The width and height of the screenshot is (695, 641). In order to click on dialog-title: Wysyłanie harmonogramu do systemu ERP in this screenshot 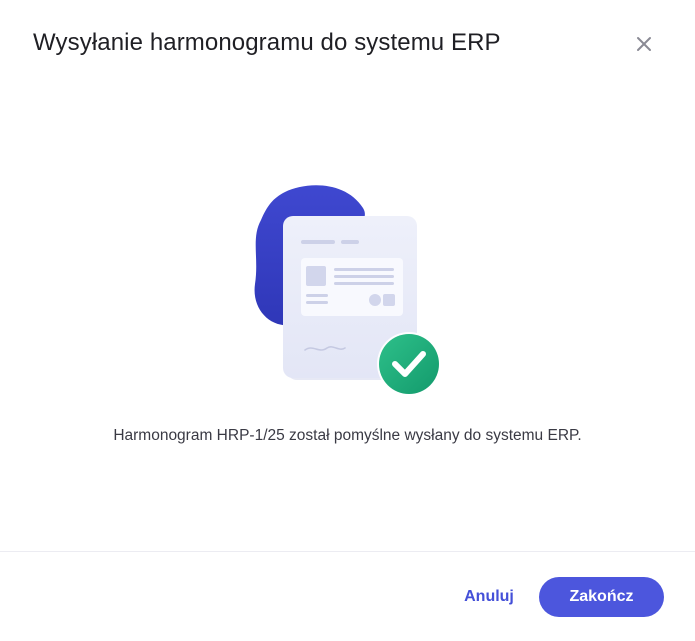, I will do `click(267, 42)`.